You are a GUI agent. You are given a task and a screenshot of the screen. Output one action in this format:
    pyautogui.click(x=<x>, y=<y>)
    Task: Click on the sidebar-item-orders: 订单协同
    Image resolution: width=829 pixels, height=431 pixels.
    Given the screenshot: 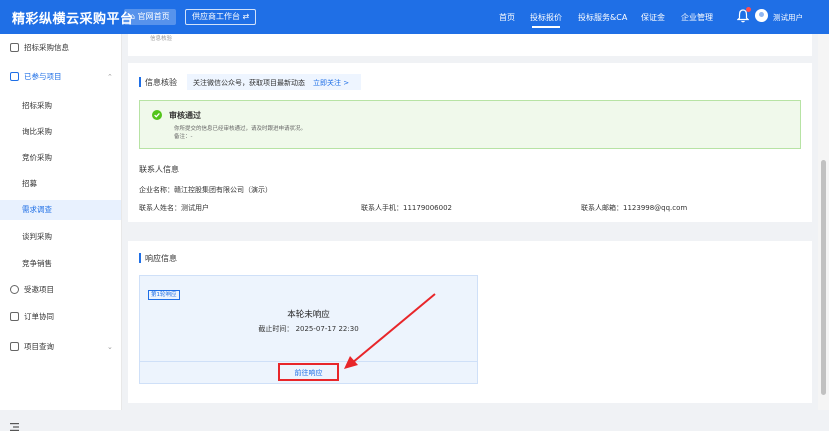 What is the action you would take?
    pyautogui.click(x=60, y=317)
    